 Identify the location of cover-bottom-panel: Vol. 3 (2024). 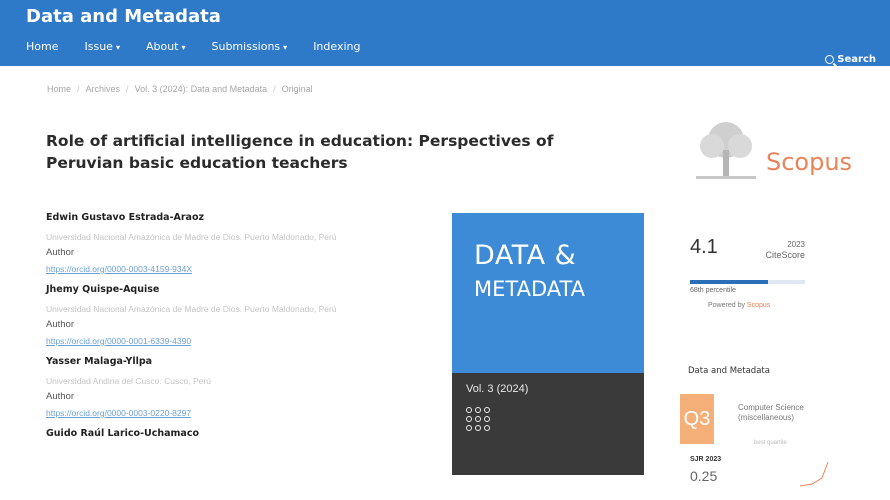
(548, 424).